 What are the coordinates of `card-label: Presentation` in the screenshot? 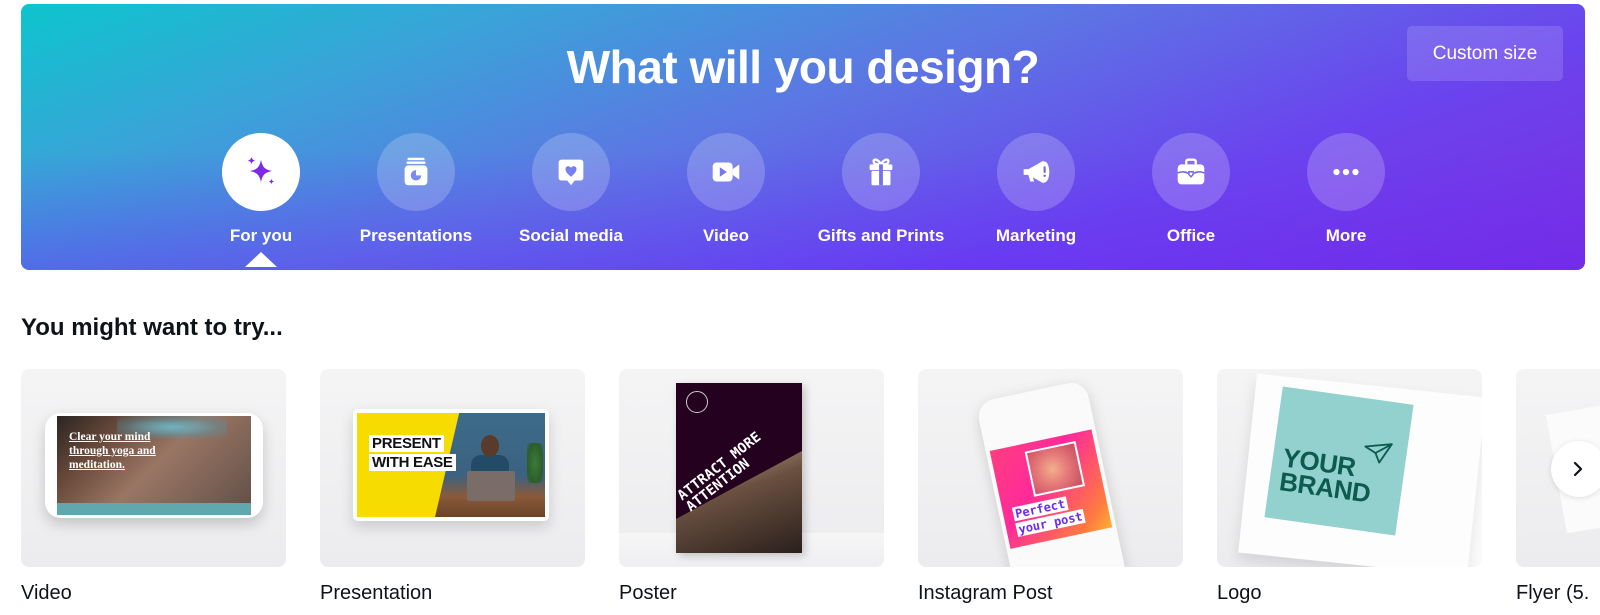 It's located at (376, 593).